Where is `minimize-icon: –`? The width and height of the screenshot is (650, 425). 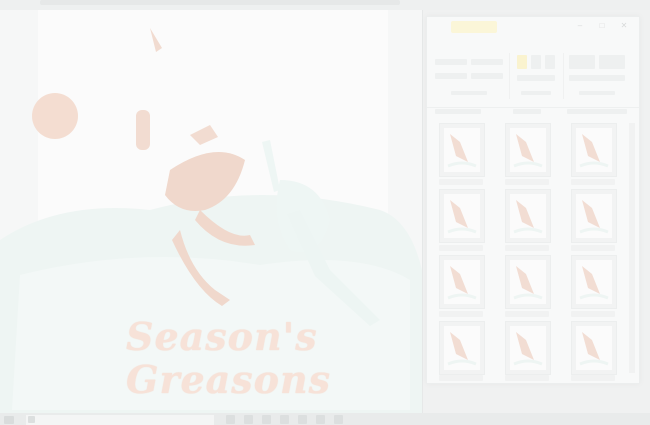 minimize-icon: – is located at coordinates (580, 26).